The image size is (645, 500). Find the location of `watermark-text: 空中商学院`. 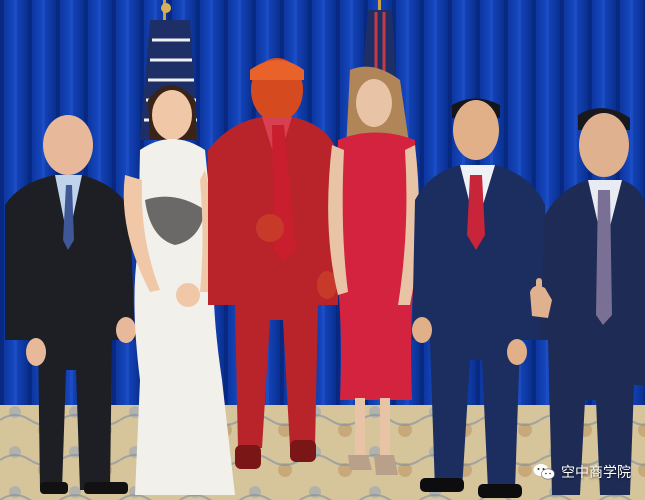

watermark-text: 空中商学院 is located at coordinates (596, 473).